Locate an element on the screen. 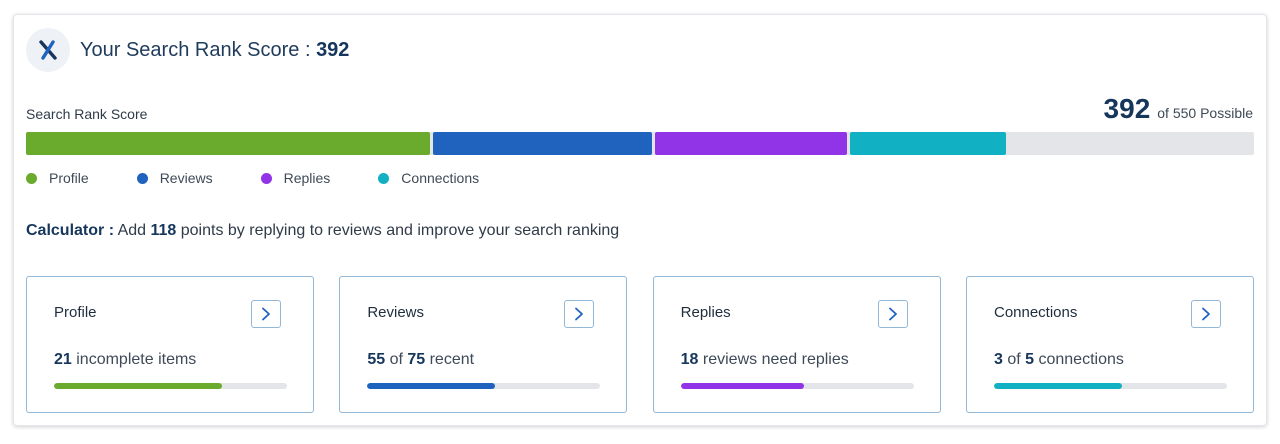  card-reviews-open-button is located at coordinates (579, 314).